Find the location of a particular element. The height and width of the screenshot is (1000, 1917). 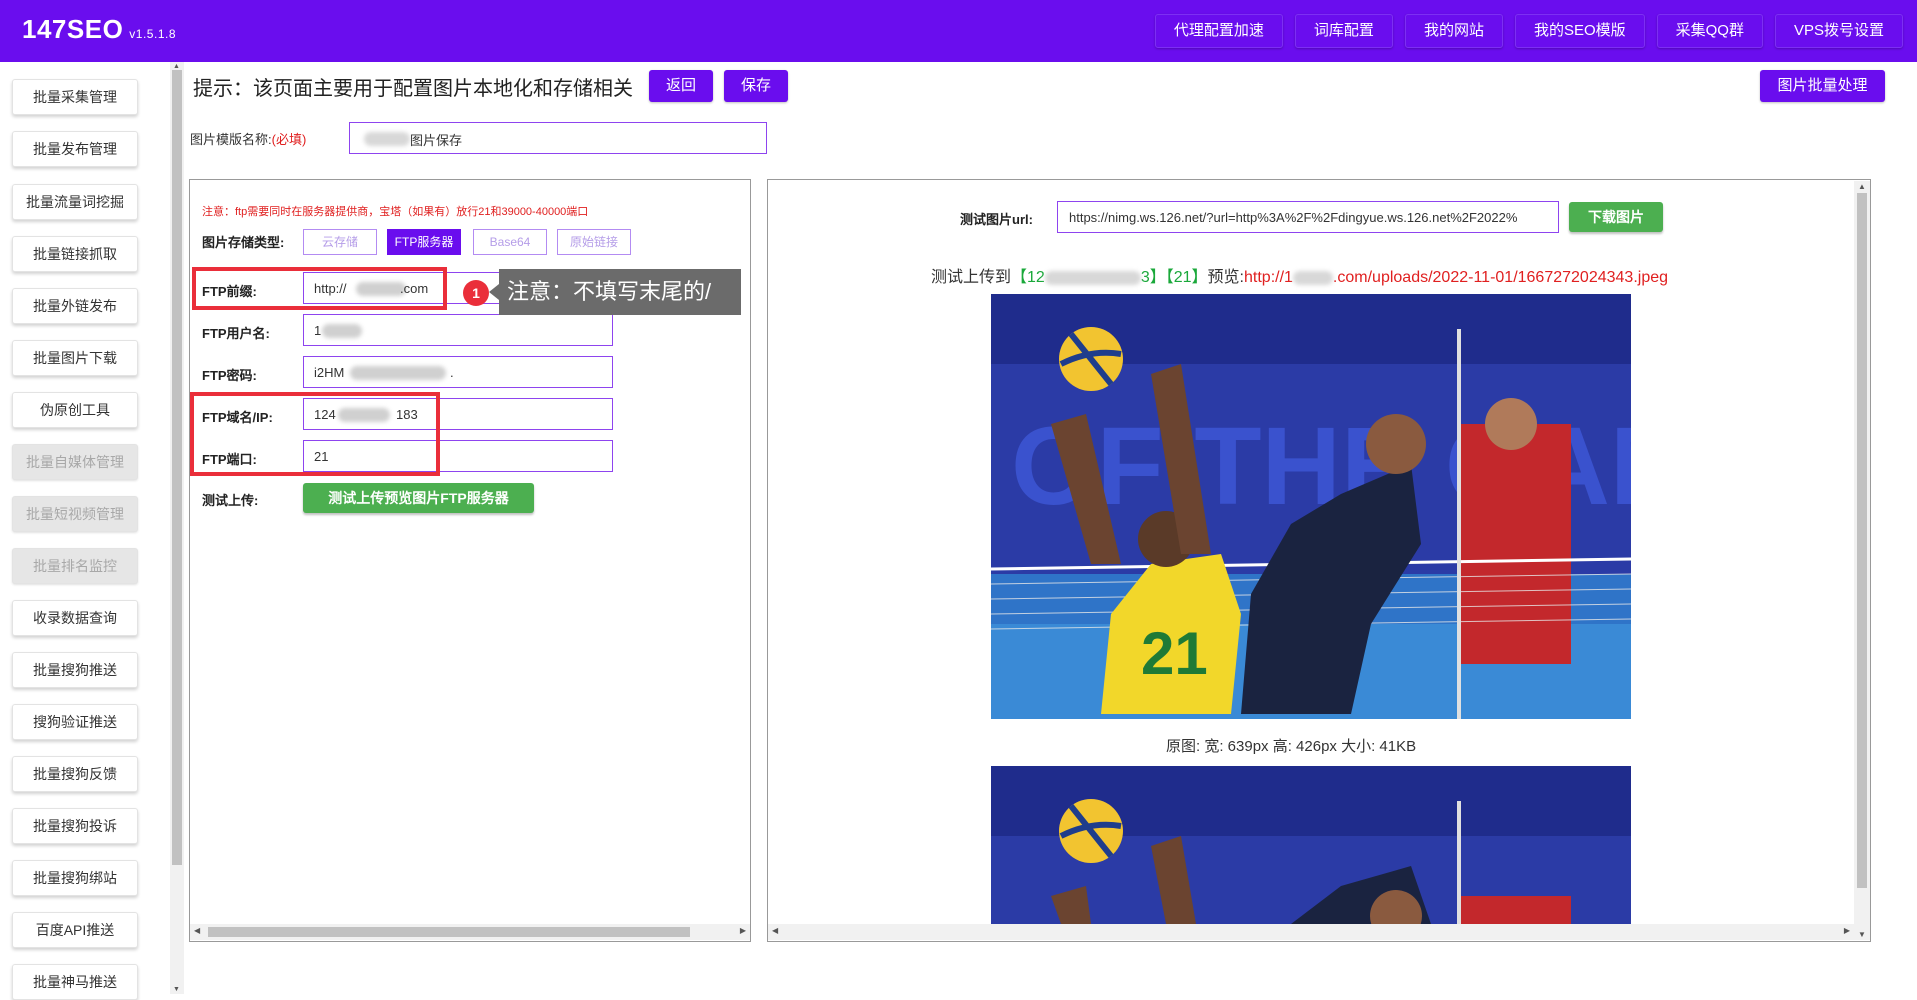

sidebar-item-pseudo-original: 伪原创工具 is located at coordinates (75, 410).